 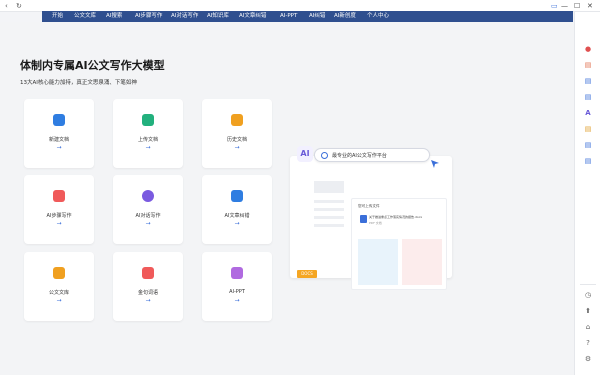 What do you see at coordinates (577, 6) in the screenshot?
I see `maximize-icon: ☐` at bounding box center [577, 6].